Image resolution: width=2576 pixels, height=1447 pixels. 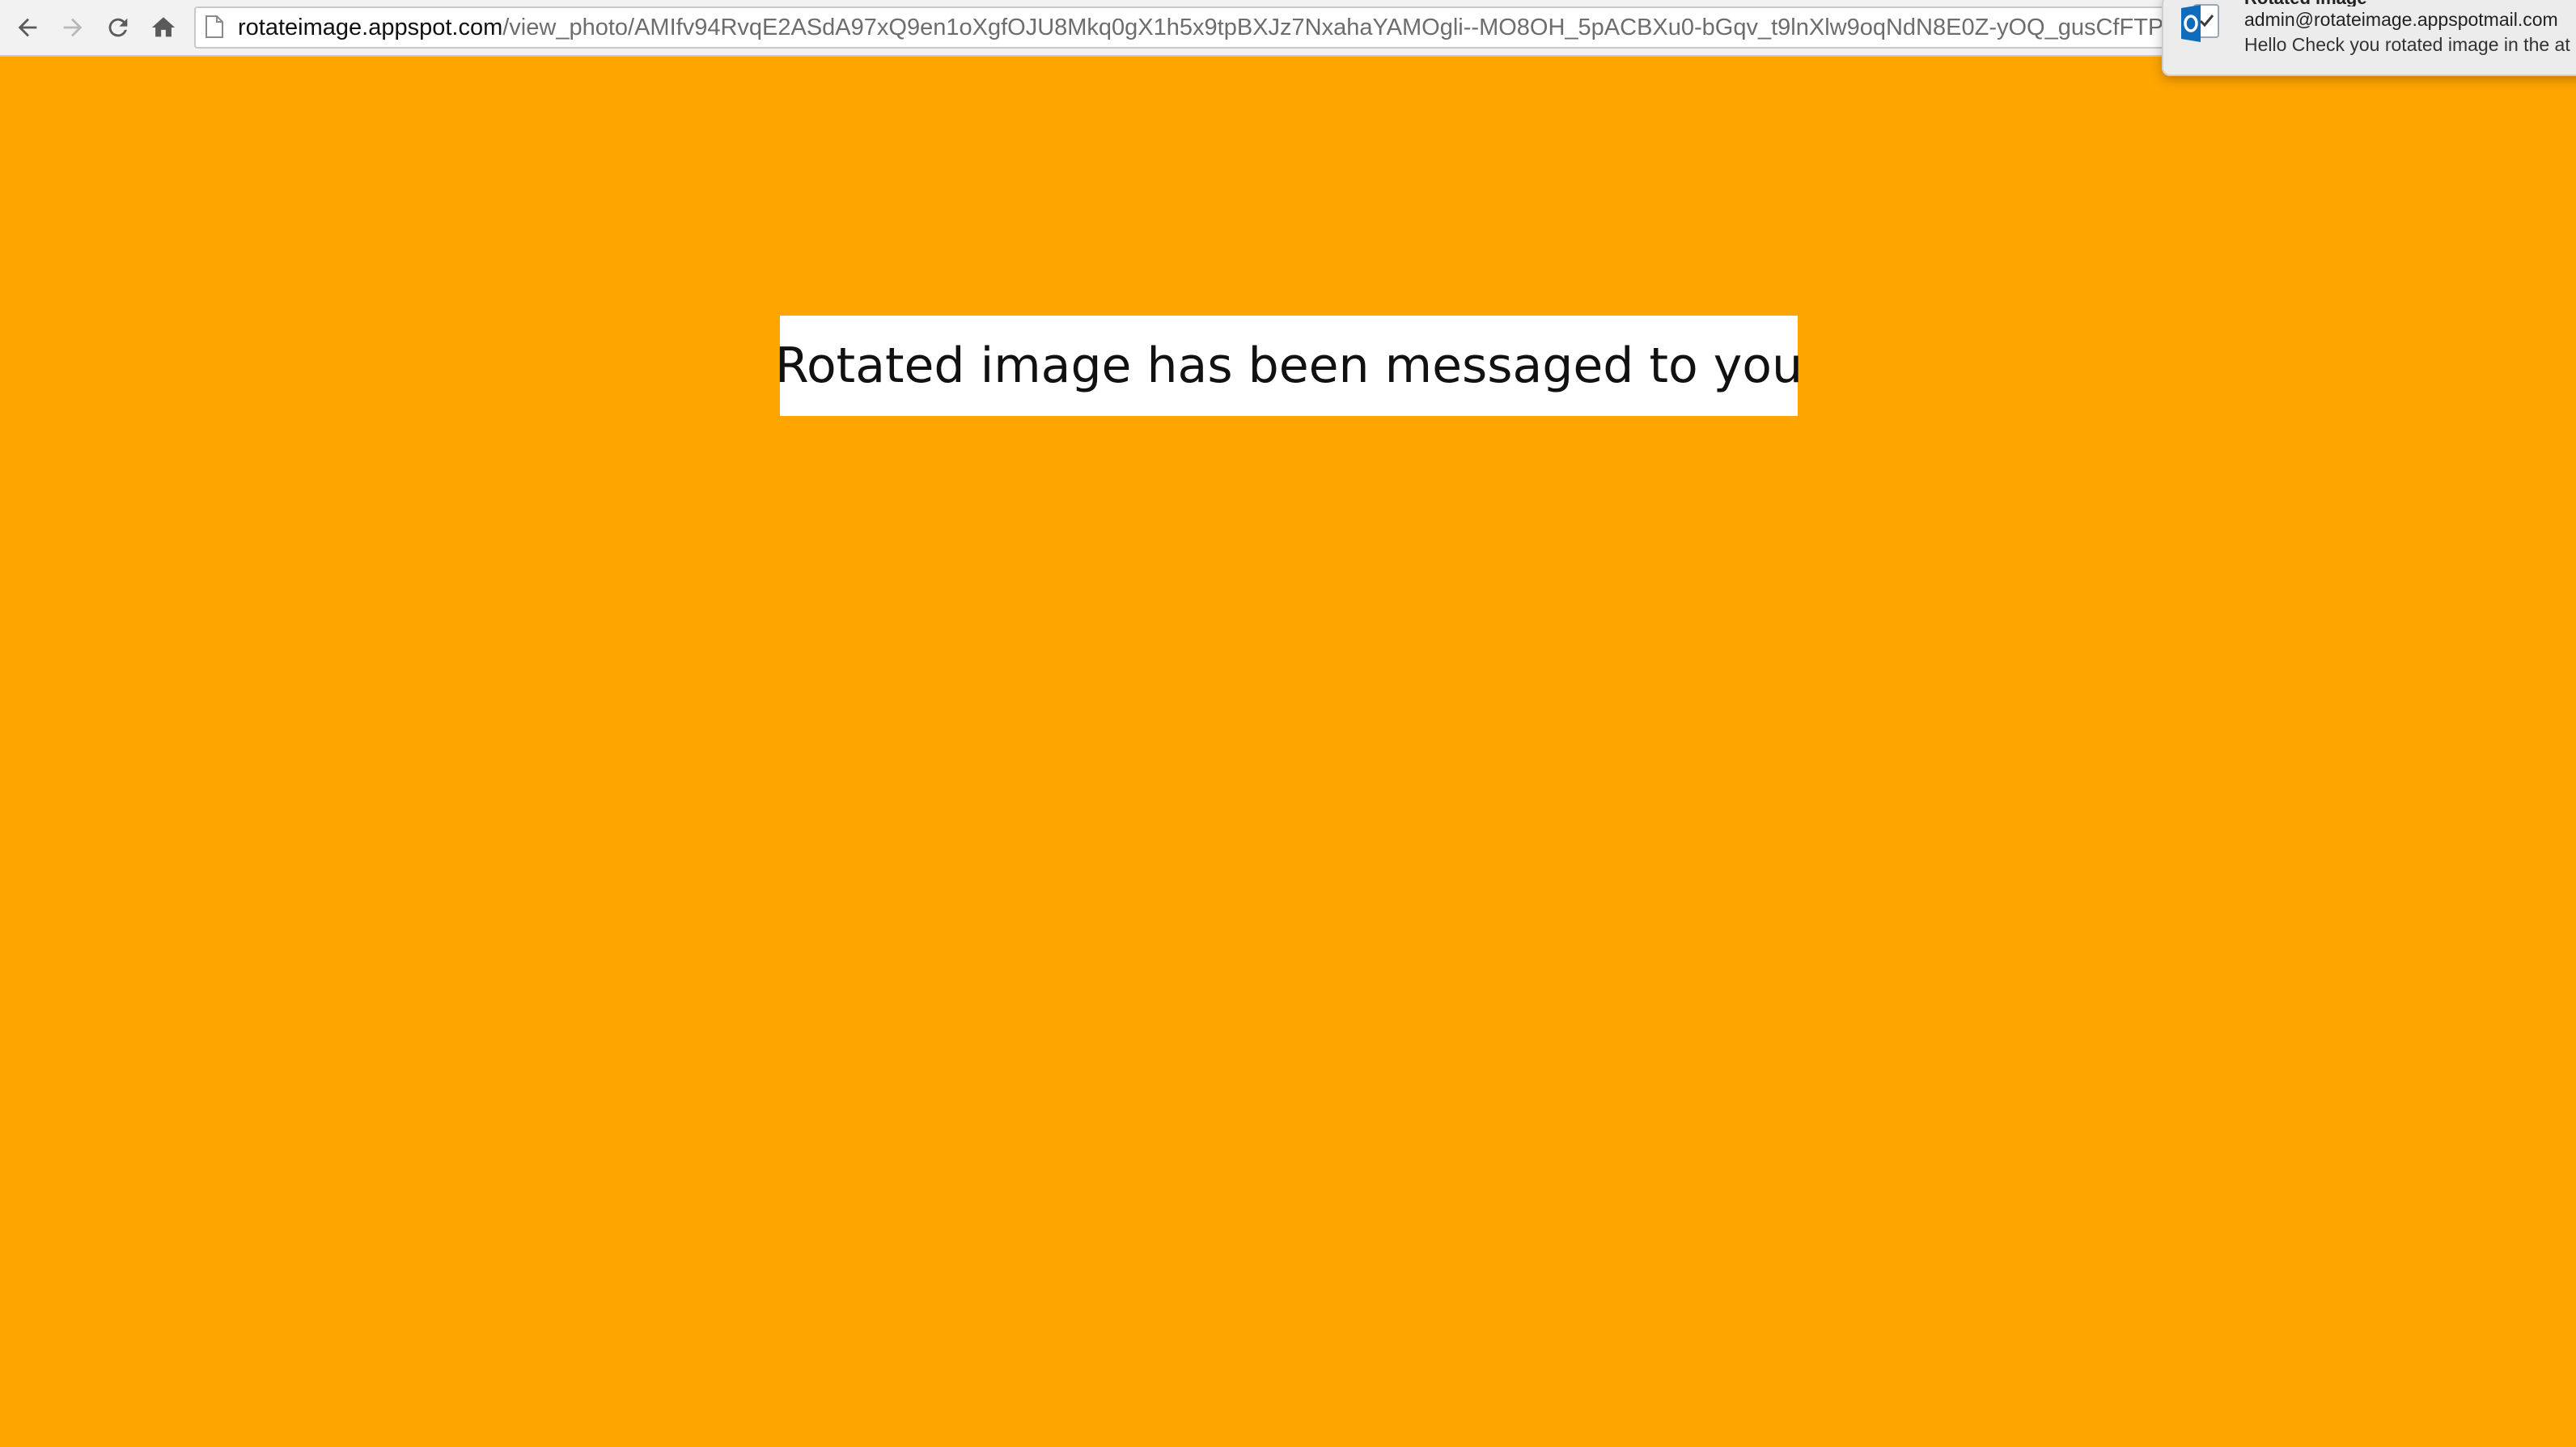 I want to click on forward-arrow-icon, so click(x=73, y=27).